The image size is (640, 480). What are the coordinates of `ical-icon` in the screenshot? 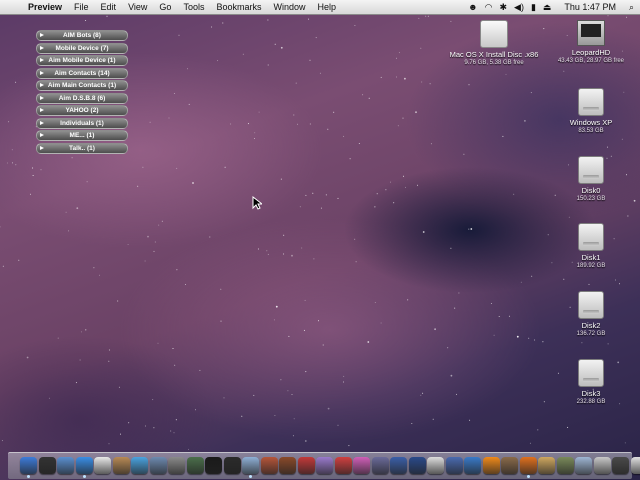 It's located at (102, 465).